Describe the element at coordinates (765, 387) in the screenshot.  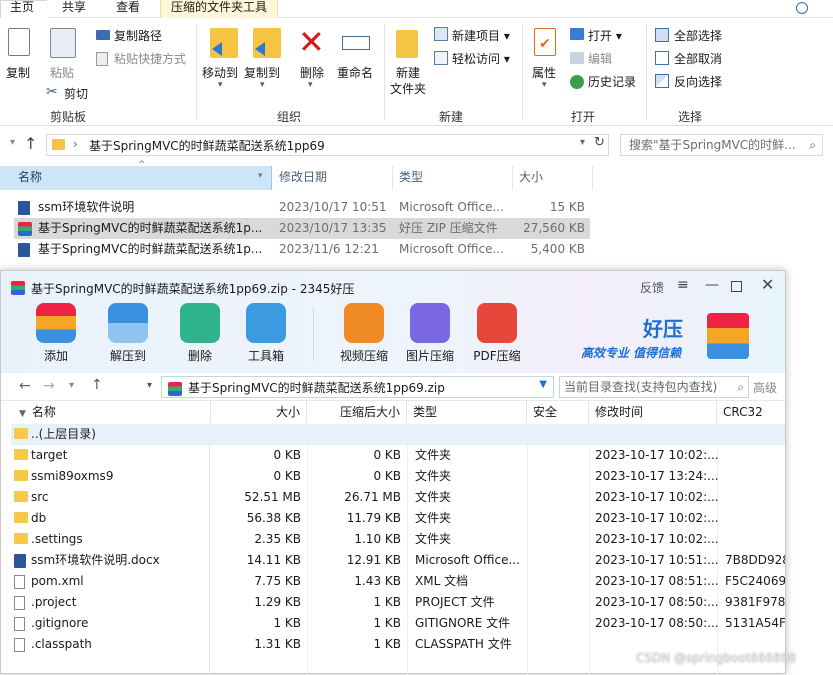
I see `advanced-search-link: 高级` at that location.